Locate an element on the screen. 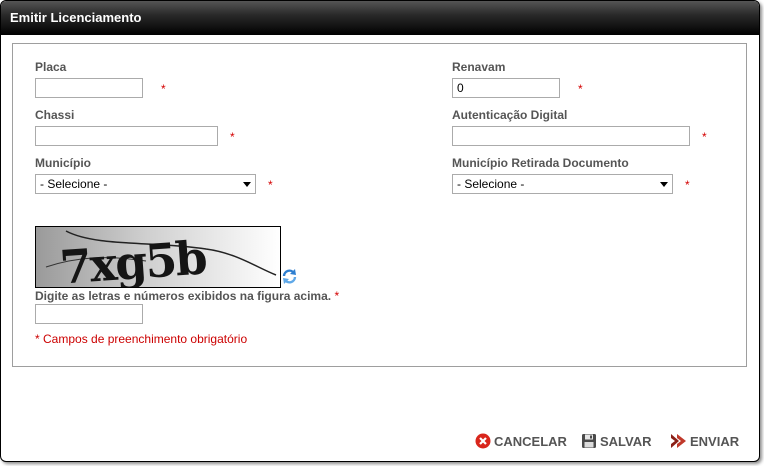  window-title: Emitir Licenciamento is located at coordinates (380, 18).